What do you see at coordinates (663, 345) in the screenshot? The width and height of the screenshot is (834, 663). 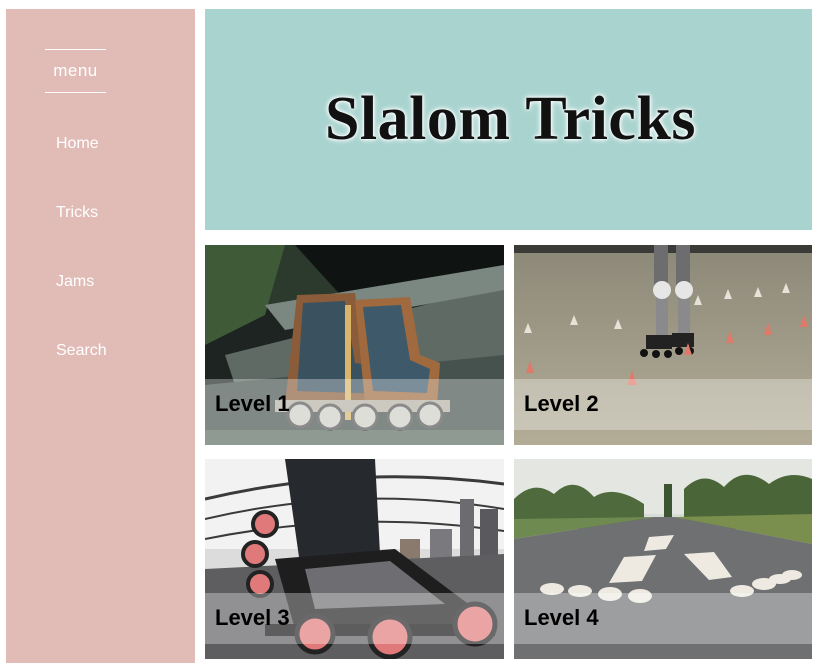 I see `level-2-card: Level 2` at bounding box center [663, 345].